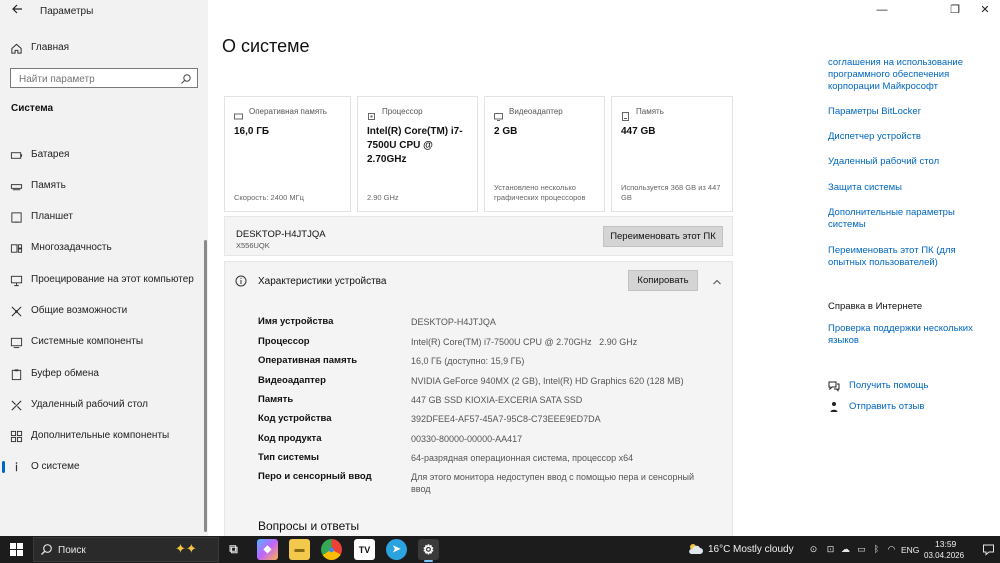  What do you see at coordinates (888, 385) in the screenshot?
I see `get-help-link: Получить помощь` at bounding box center [888, 385].